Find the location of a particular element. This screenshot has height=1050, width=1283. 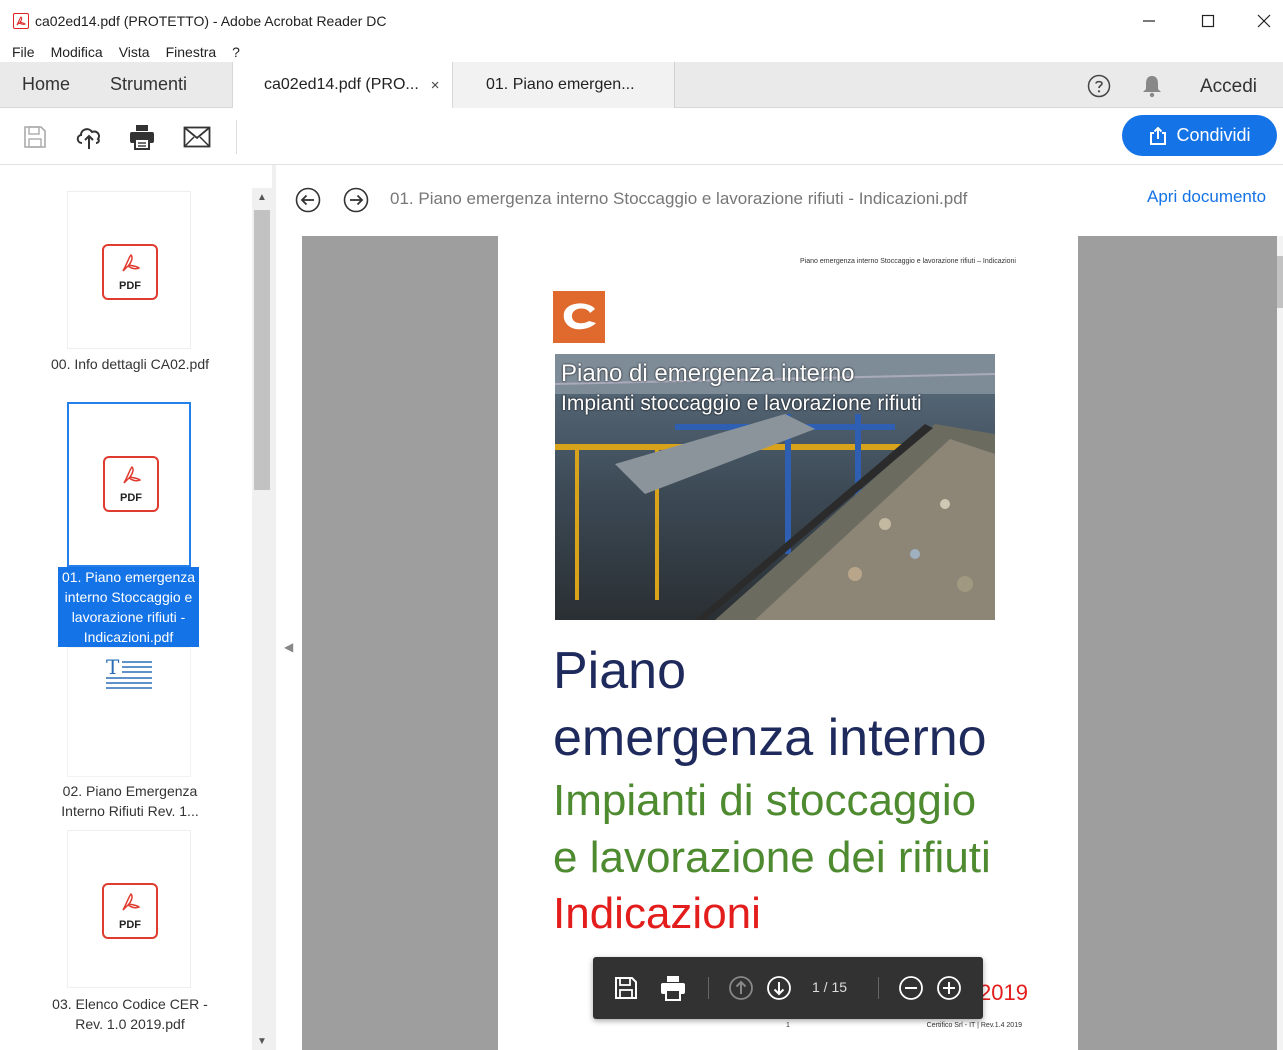

scroll-up-icon: ▲ is located at coordinates (262, 197).